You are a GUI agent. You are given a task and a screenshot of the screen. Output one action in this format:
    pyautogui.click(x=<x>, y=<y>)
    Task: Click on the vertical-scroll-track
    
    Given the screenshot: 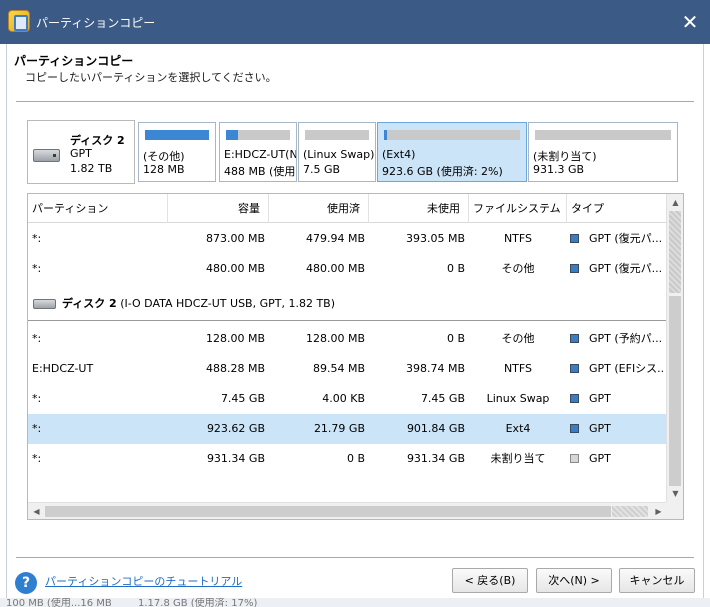 What is the action you would take?
    pyautogui.click(x=675, y=391)
    